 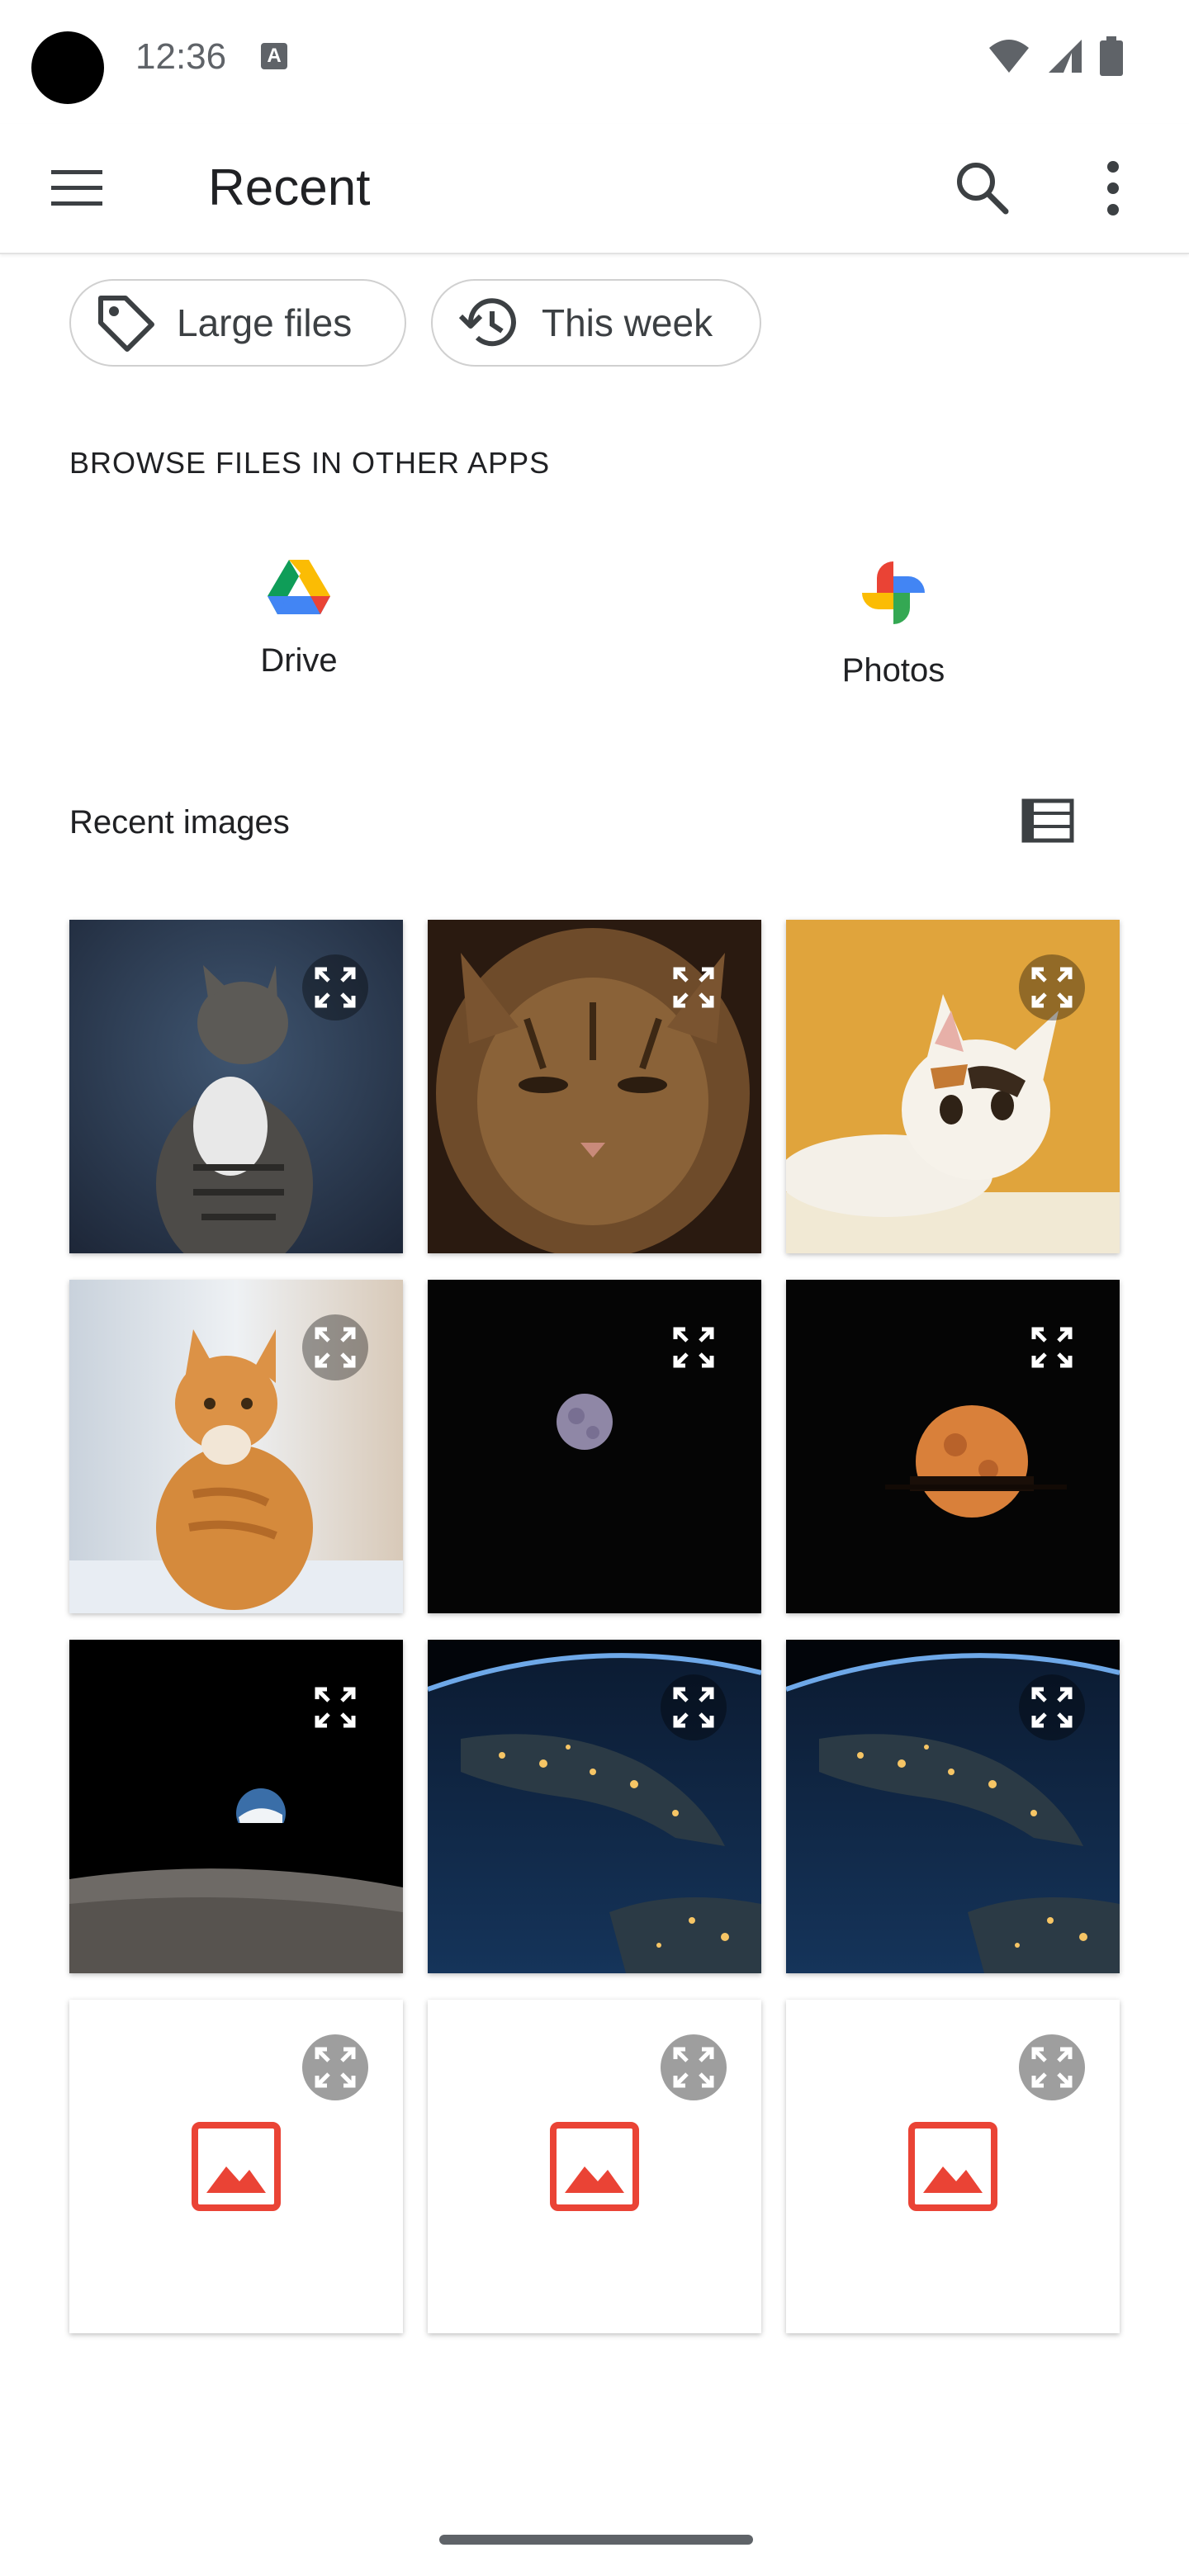 I want to click on status-bar: 12:36 A, so click(x=594, y=62).